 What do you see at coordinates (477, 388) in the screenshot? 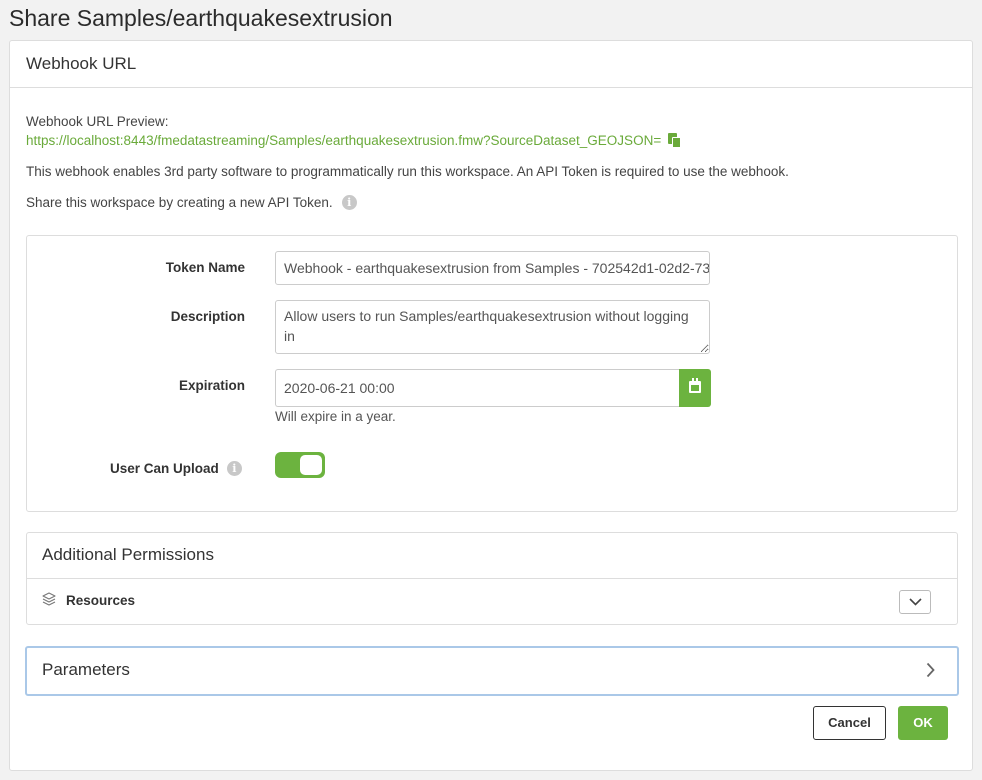
I see `expiration-input: 2020-06-21 00:00` at bounding box center [477, 388].